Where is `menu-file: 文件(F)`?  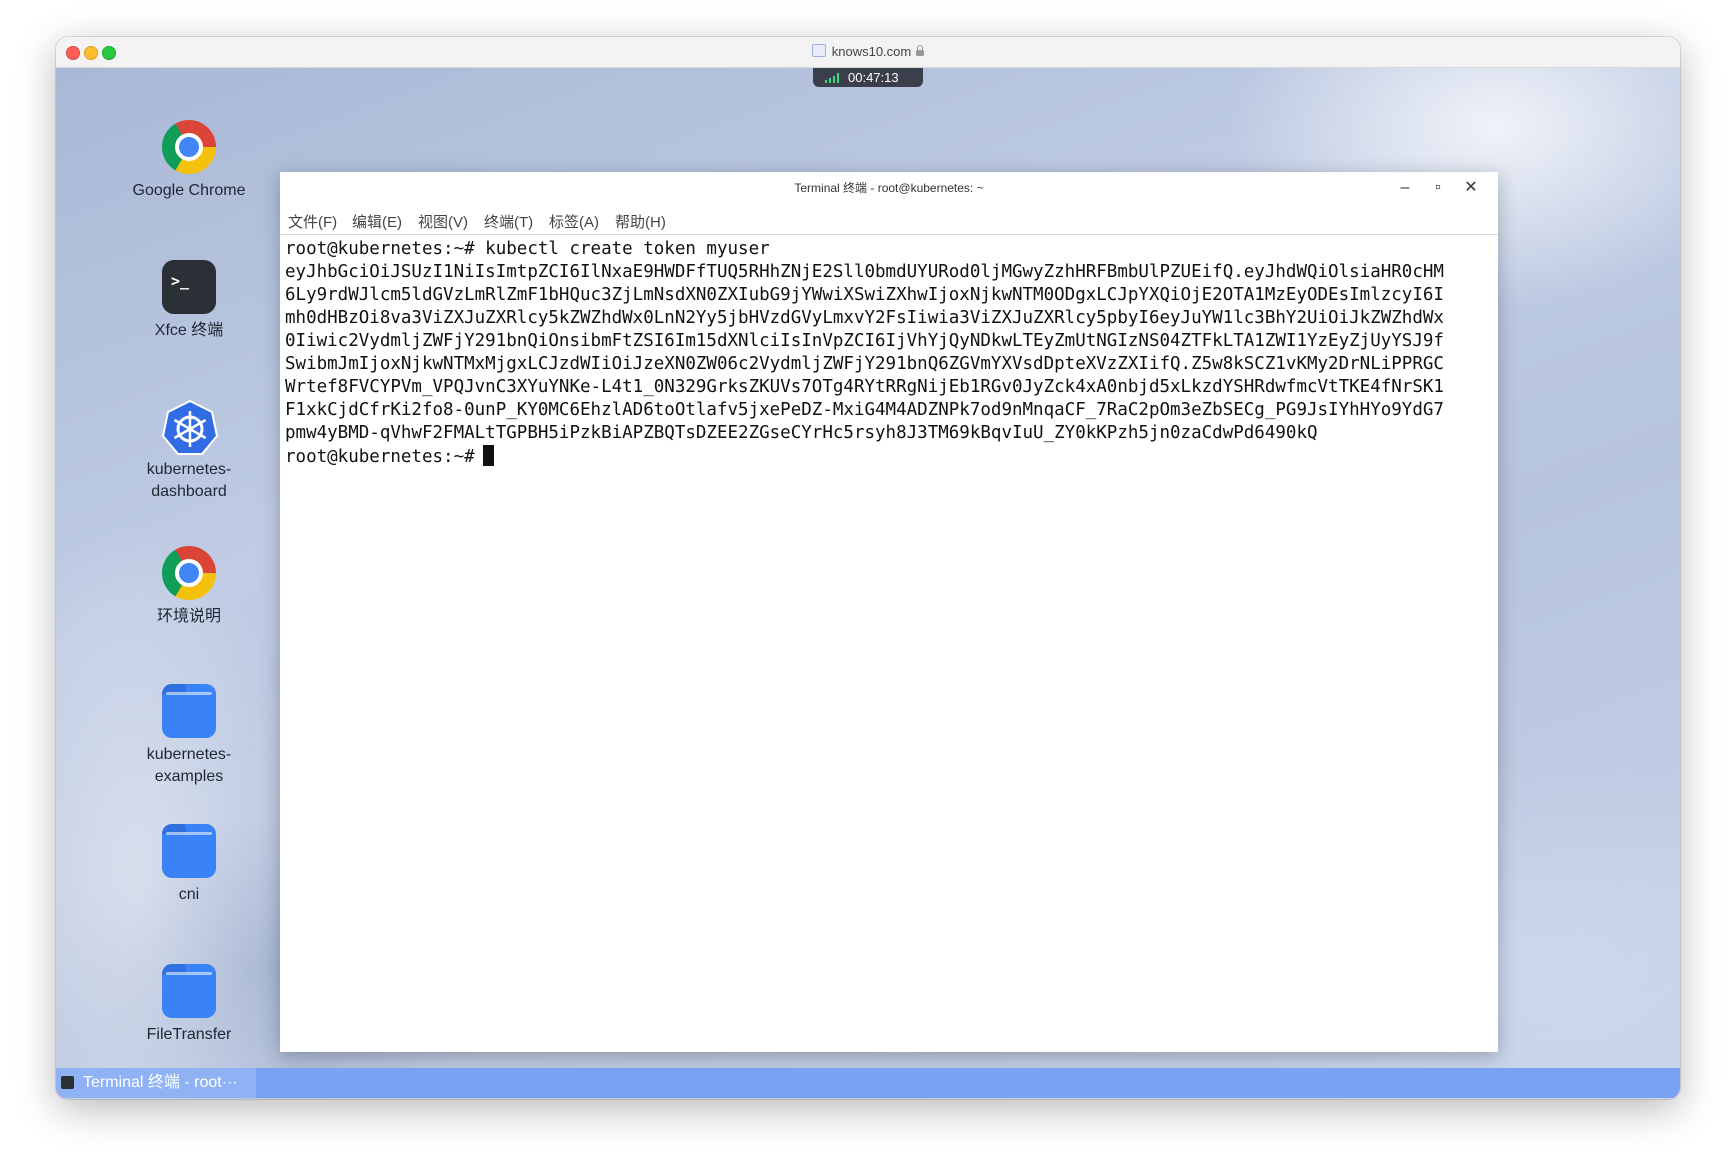 menu-file: 文件(F) is located at coordinates (312, 221).